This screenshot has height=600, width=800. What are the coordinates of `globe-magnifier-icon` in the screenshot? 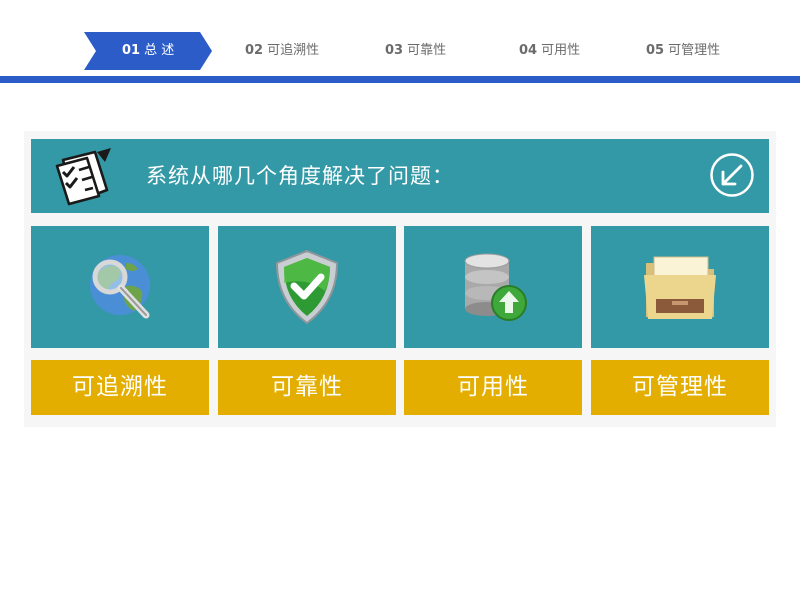 It's located at (120, 287).